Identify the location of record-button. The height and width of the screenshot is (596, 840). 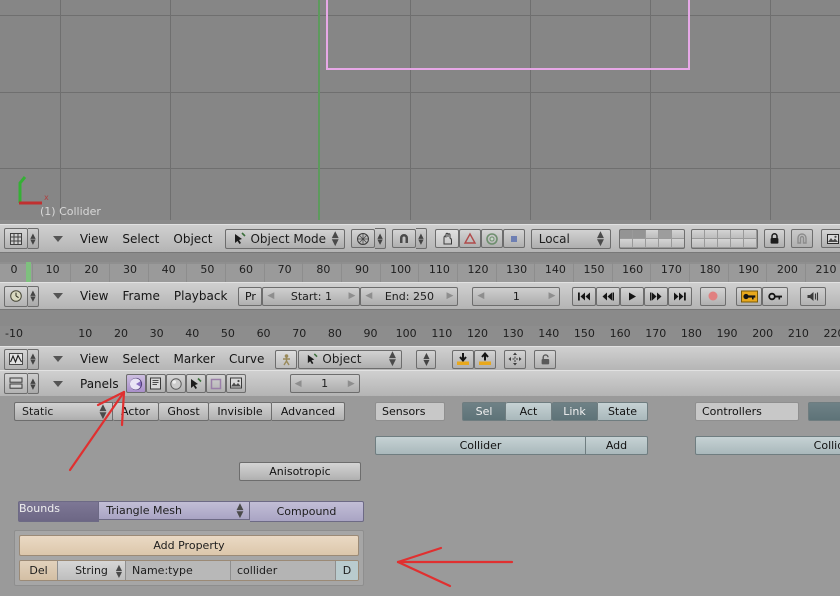
(713, 296).